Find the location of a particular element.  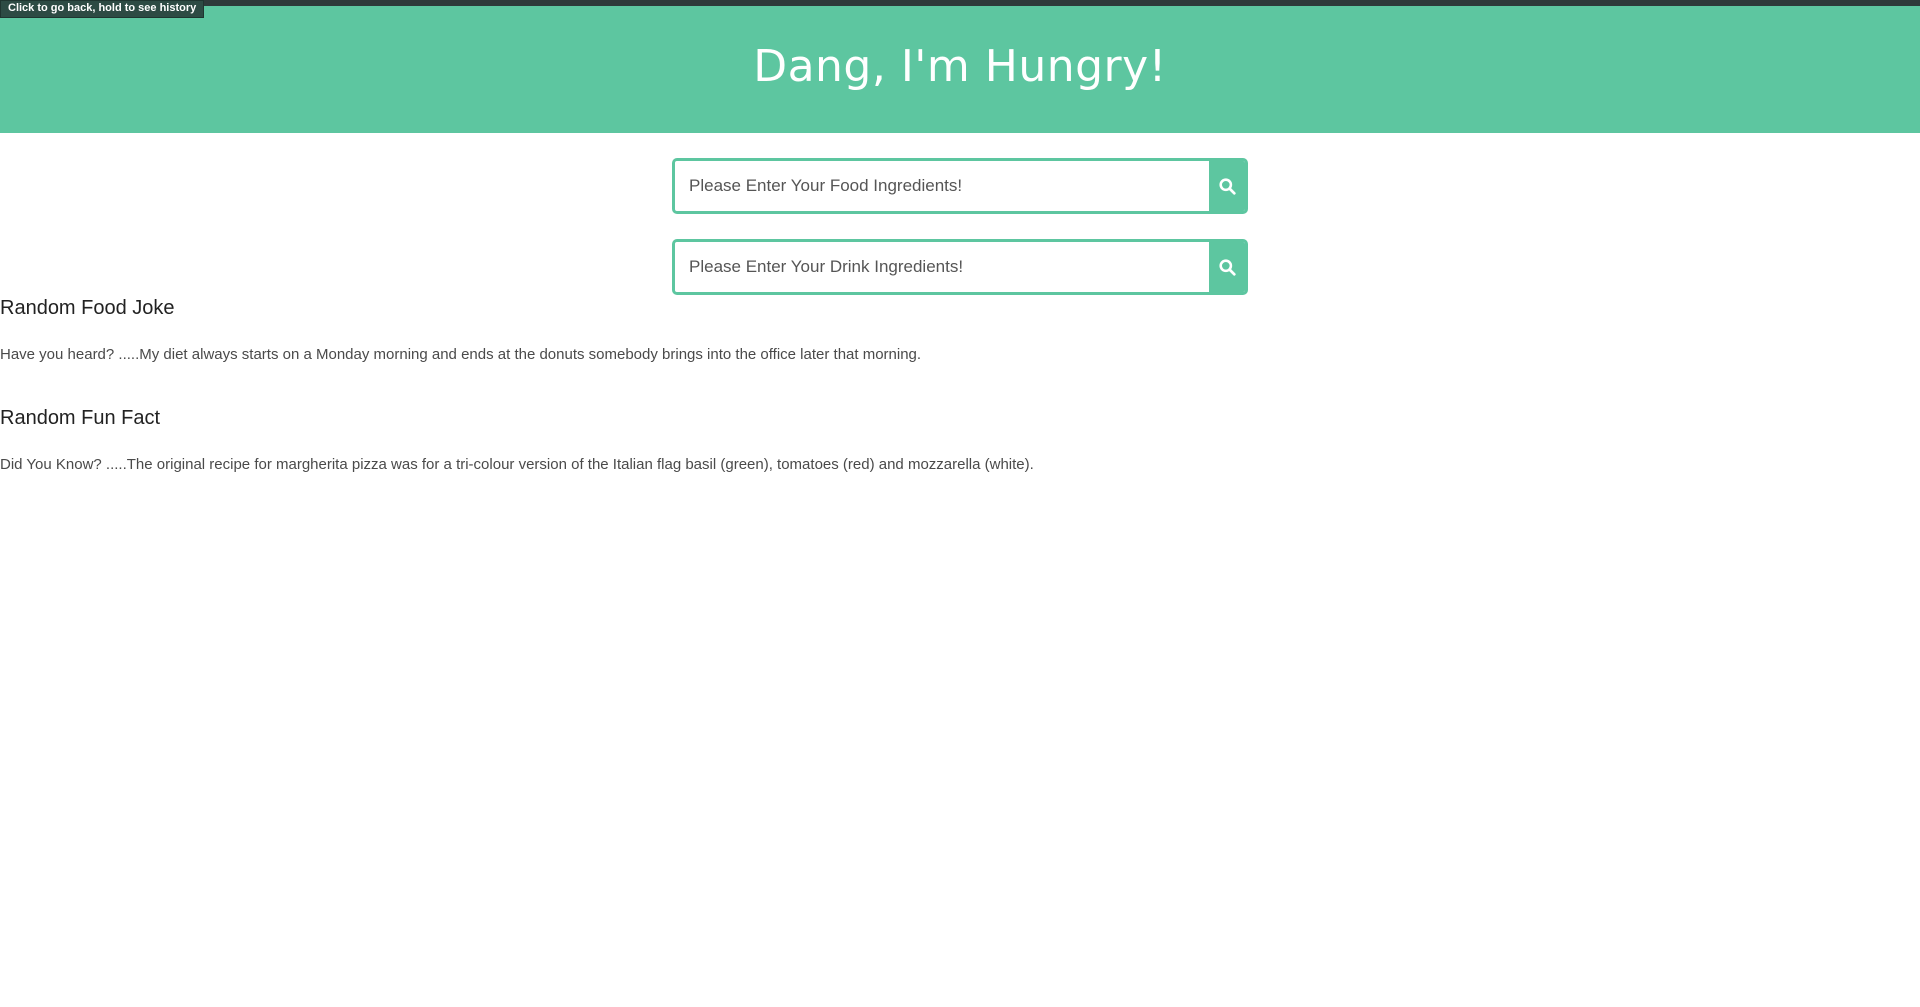

food-ingredients-input is located at coordinates (942, 186).